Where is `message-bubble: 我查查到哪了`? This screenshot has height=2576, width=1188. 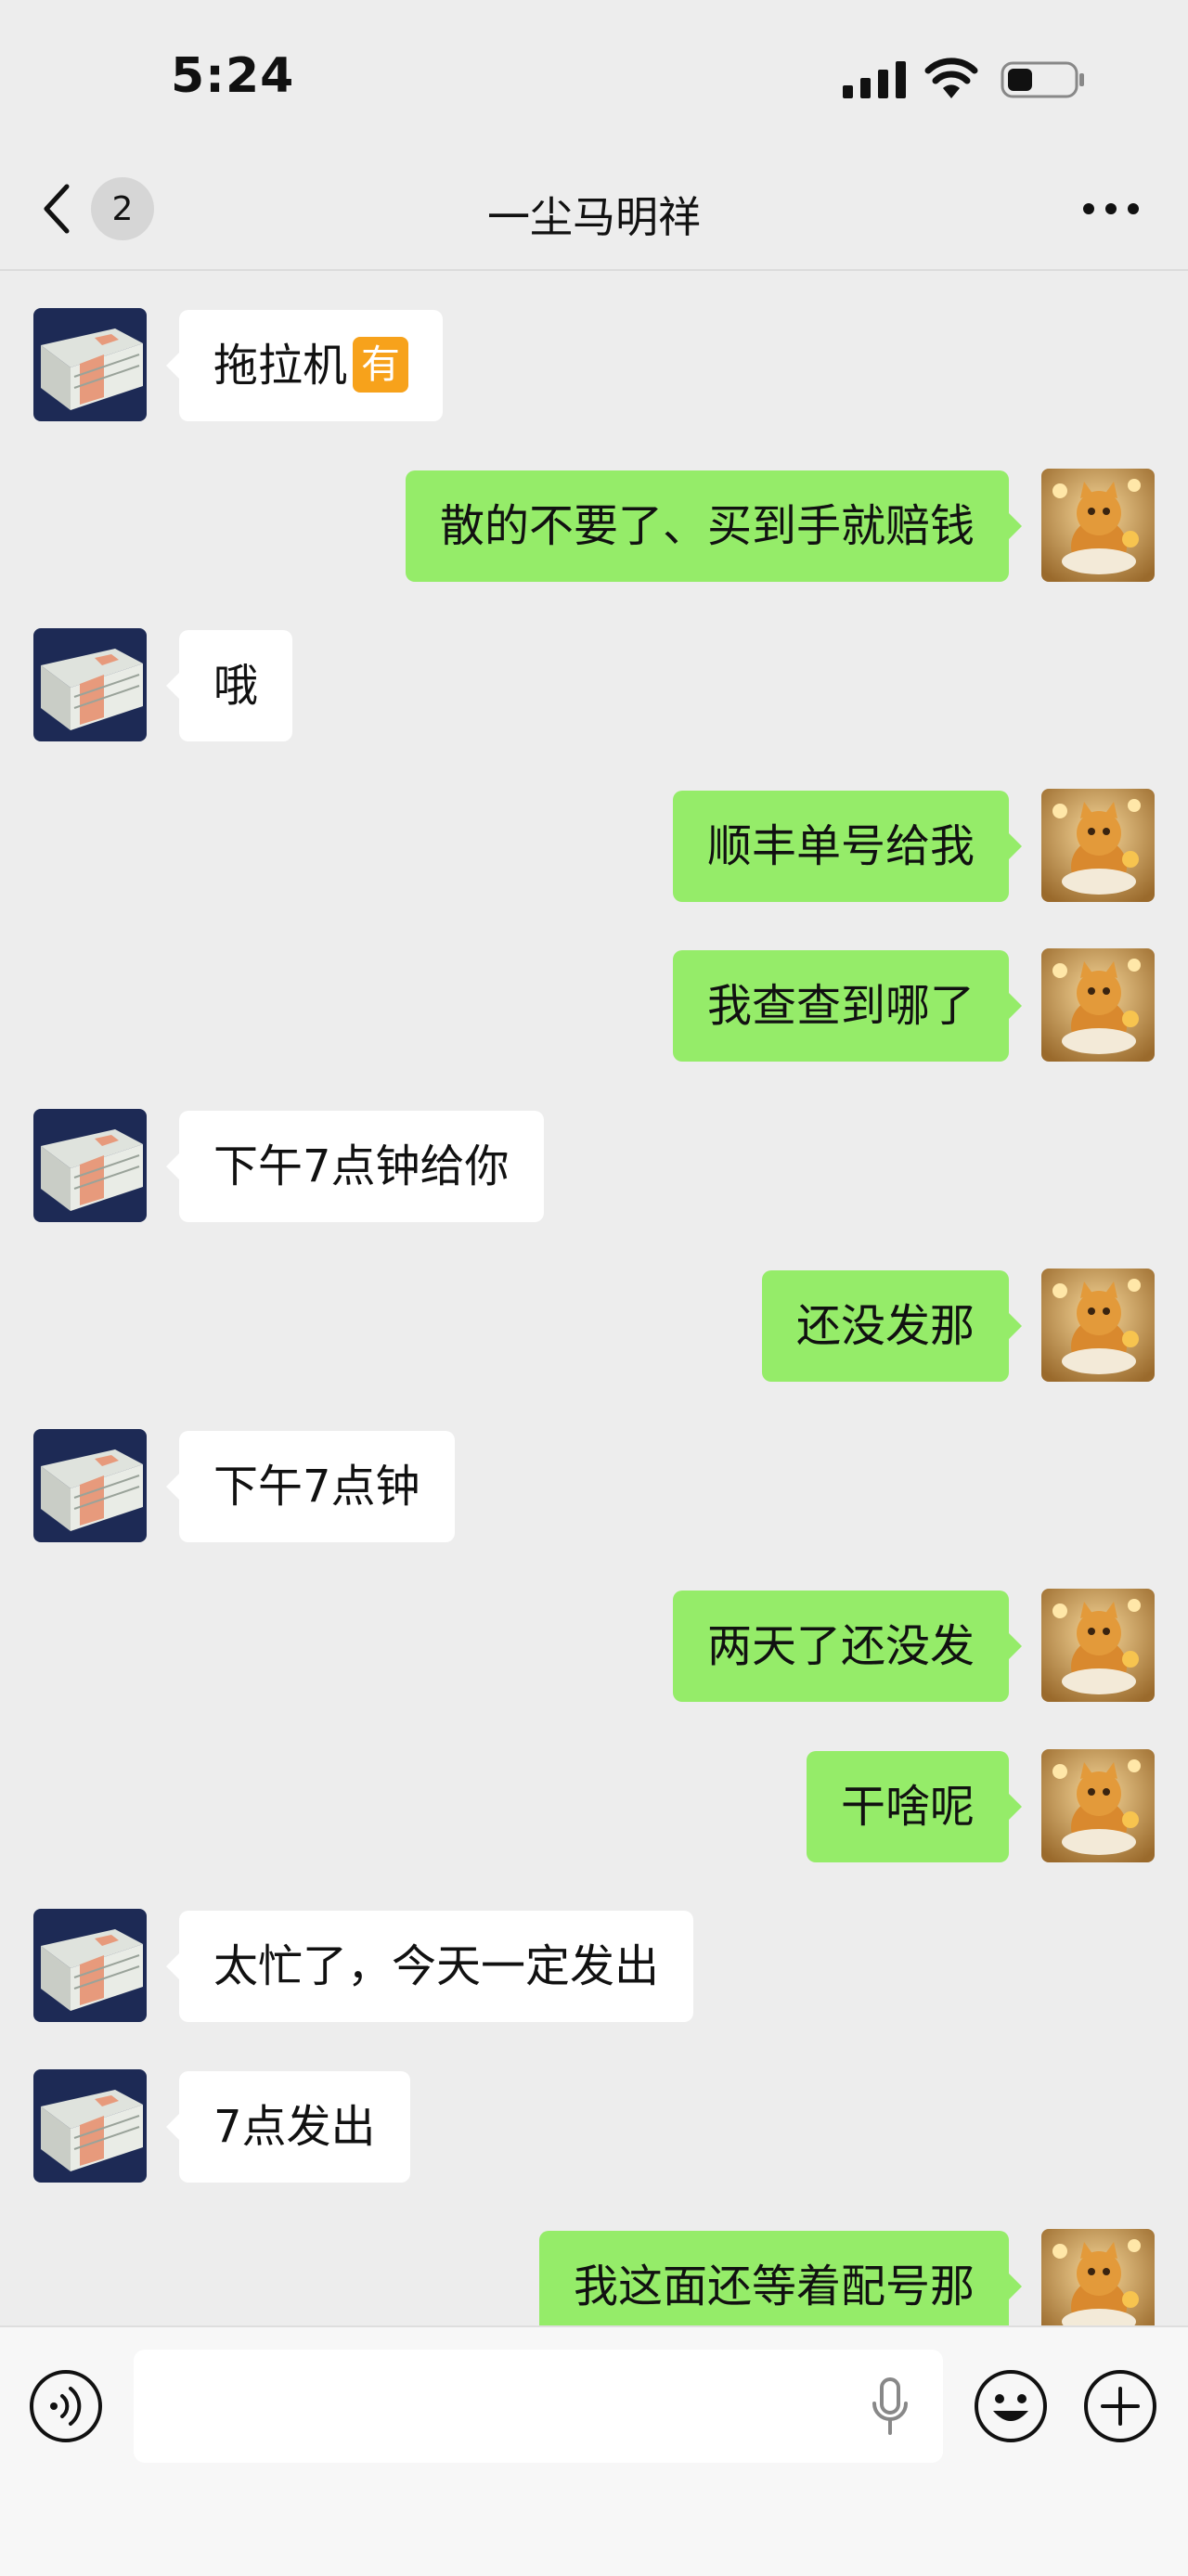 message-bubble: 我查查到哪了 is located at coordinates (847, 1006).